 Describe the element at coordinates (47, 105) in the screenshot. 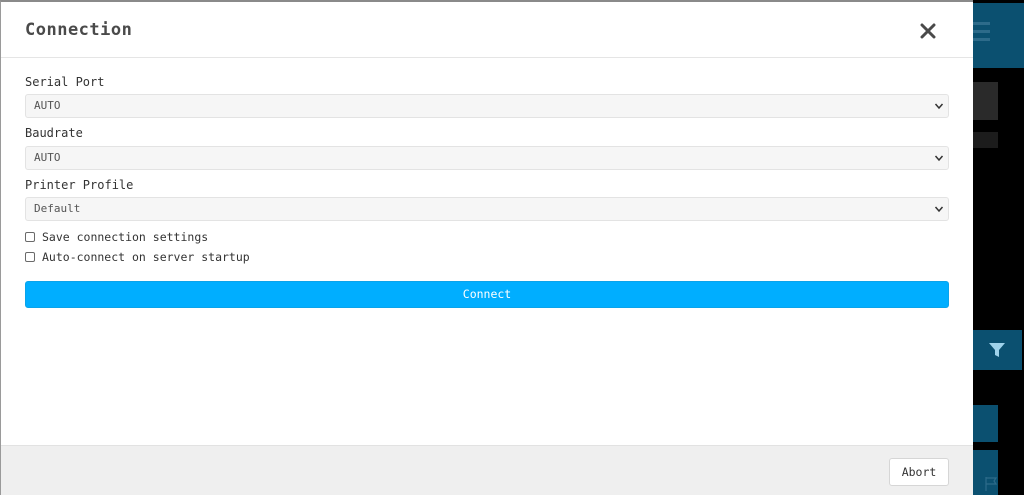

I see `serial-port-value: AUTO` at that location.